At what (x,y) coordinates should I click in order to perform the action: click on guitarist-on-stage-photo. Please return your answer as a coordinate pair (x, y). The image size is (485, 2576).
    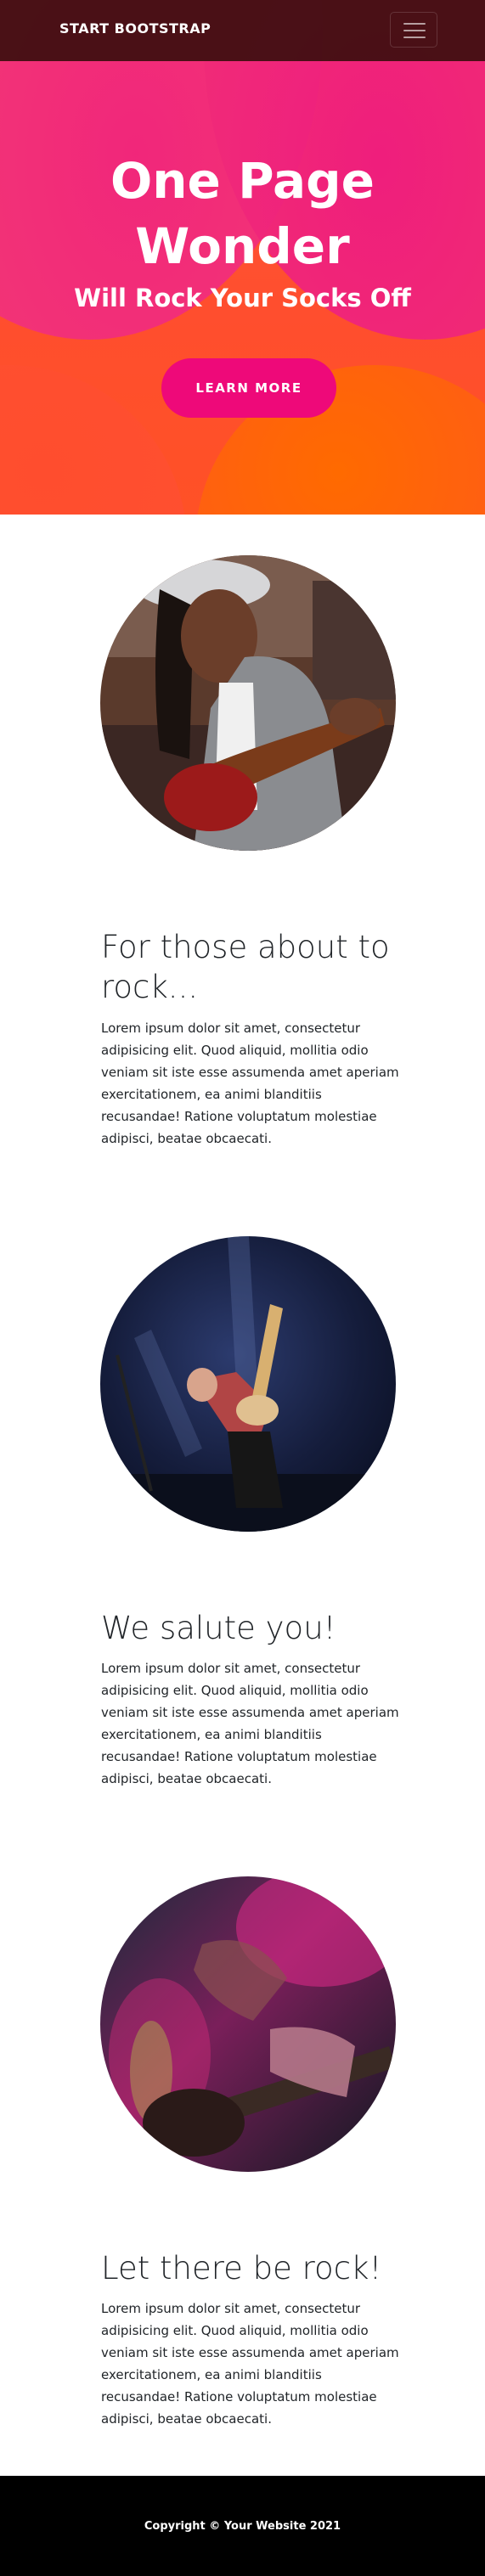
    Looking at the image, I should click on (248, 1384).